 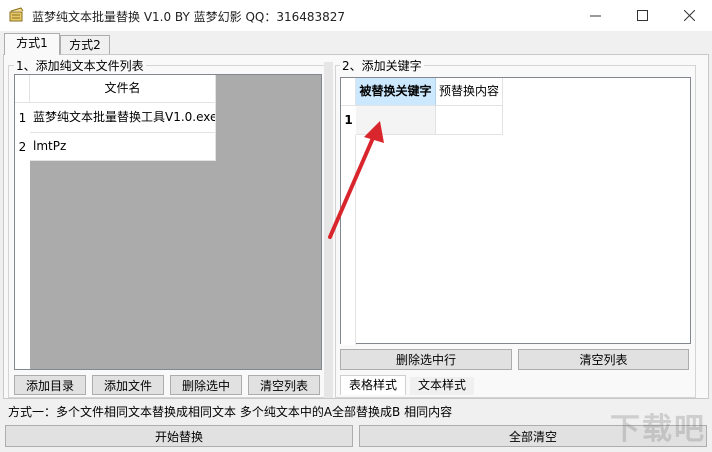 I want to click on maximize-button, so click(x=642, y=15).